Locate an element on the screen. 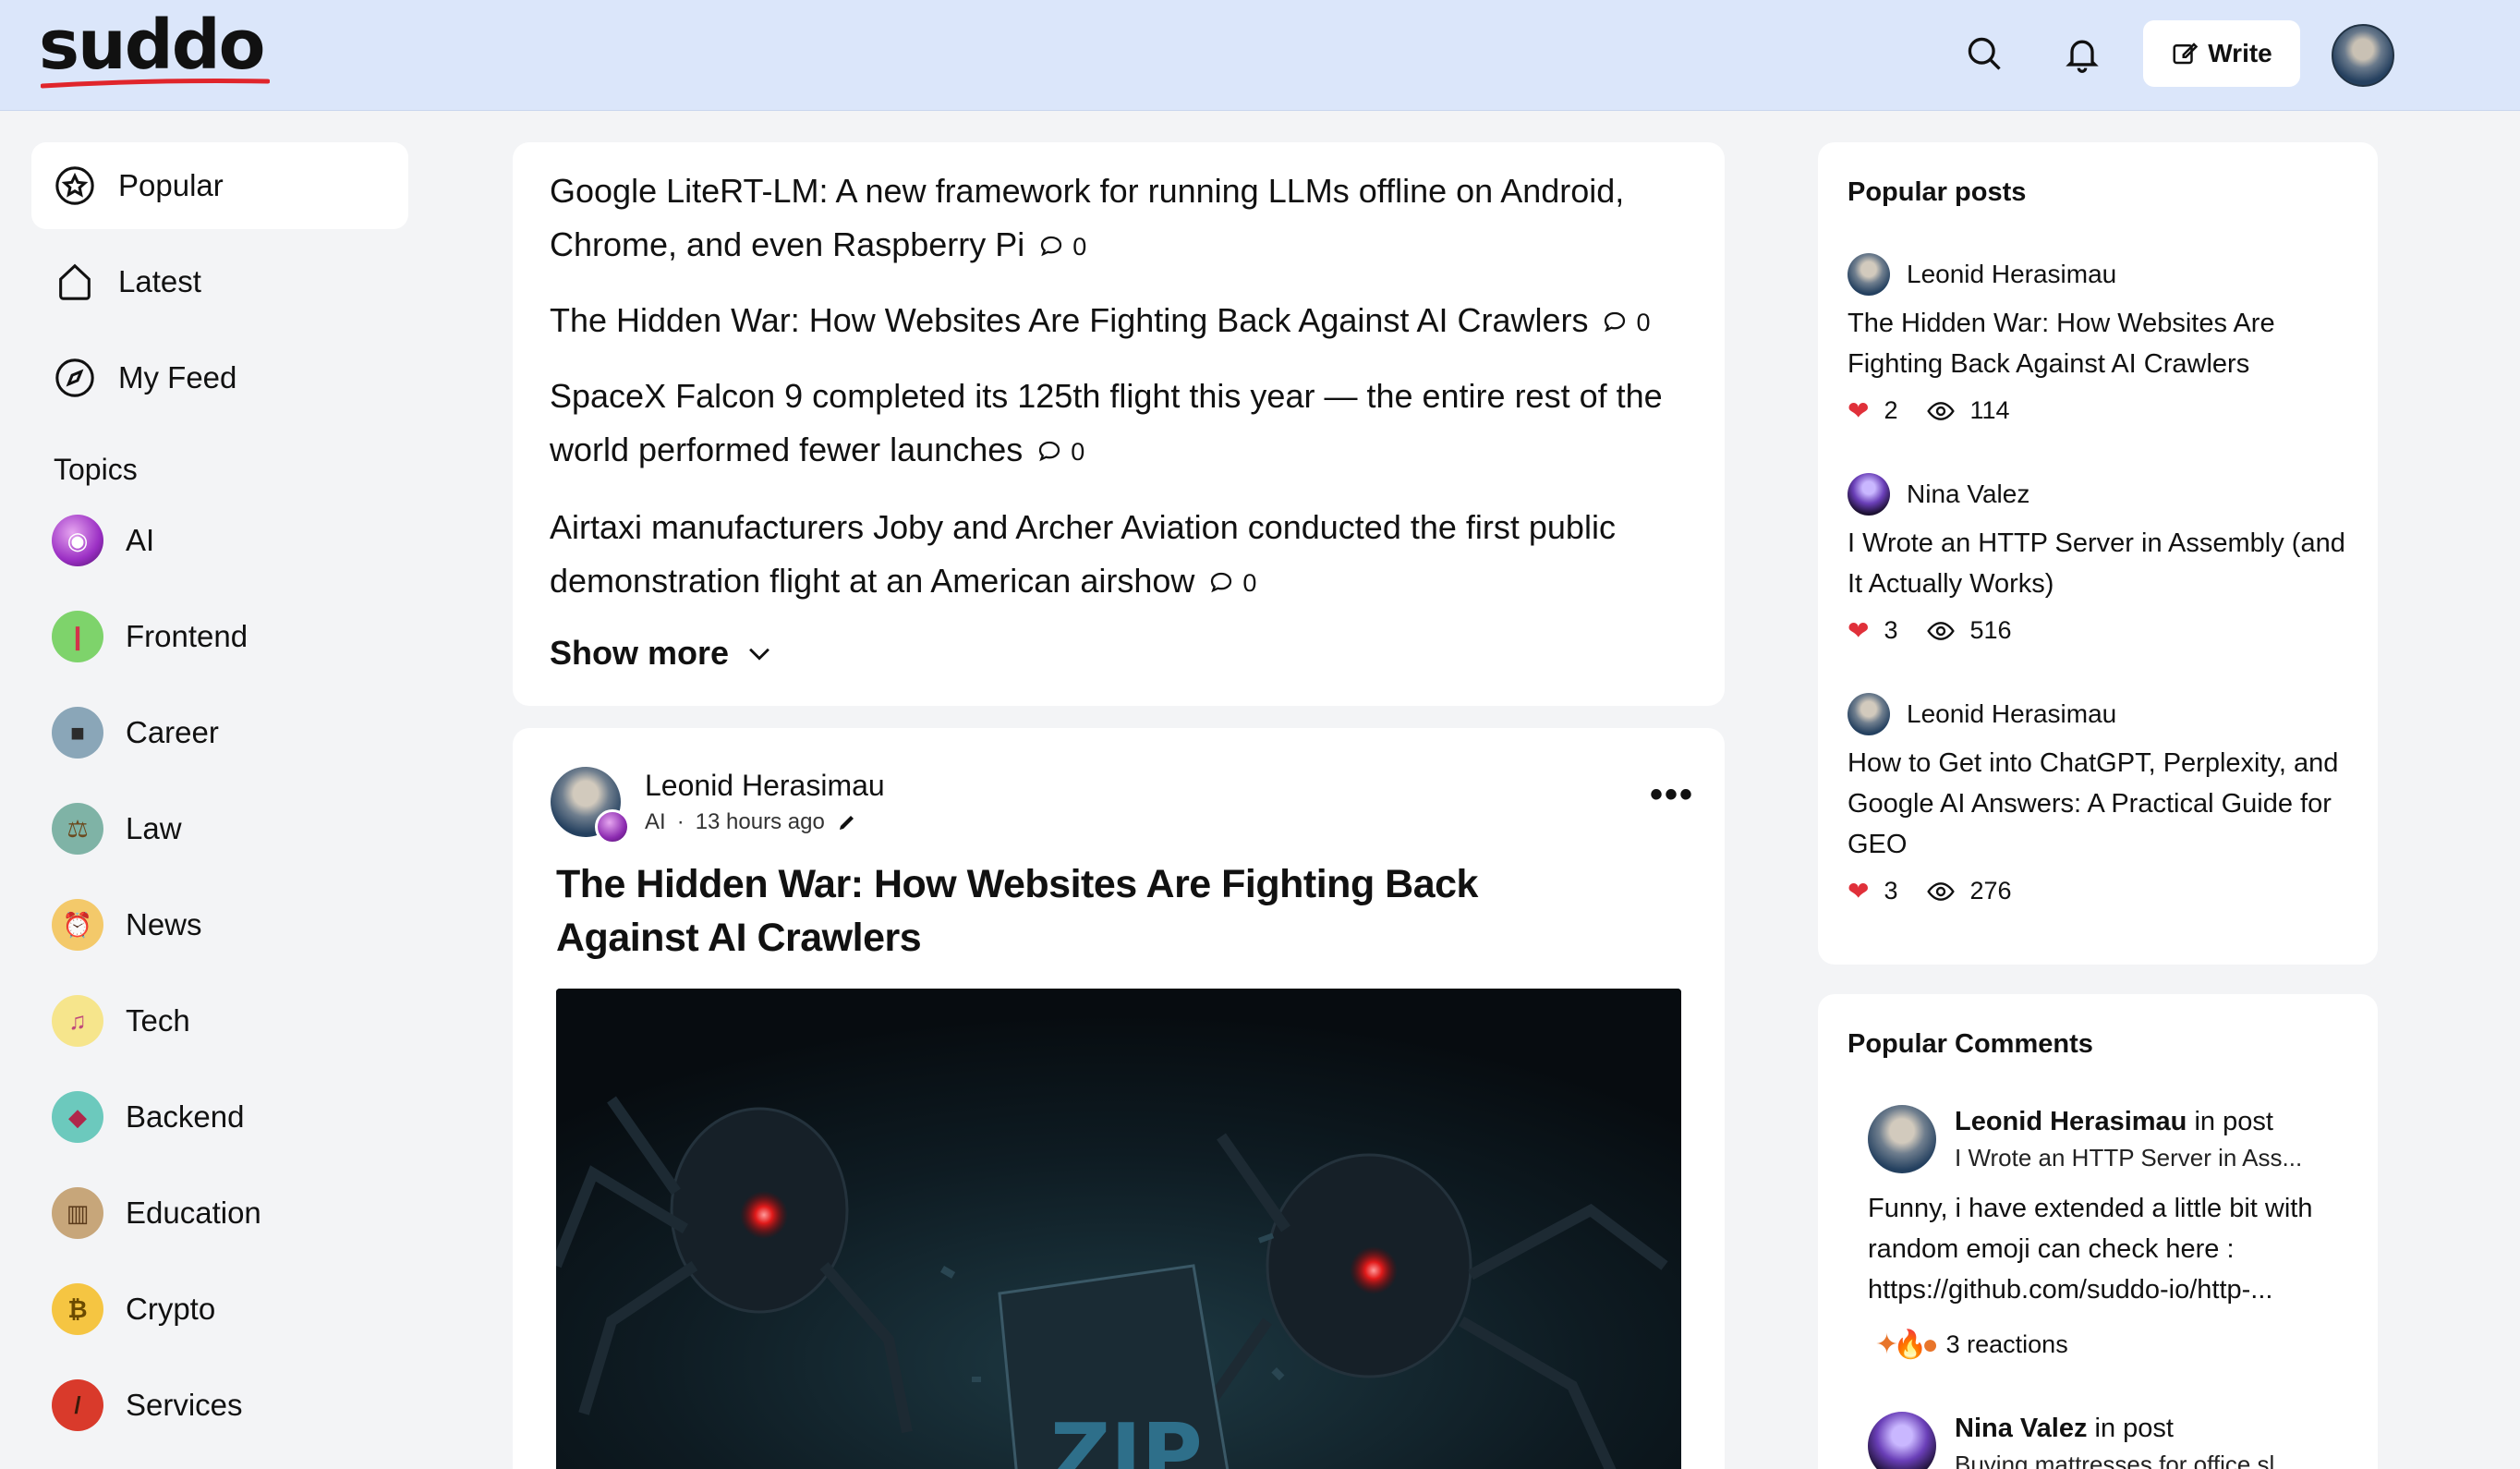  comment-author: Nina Valez is located at coordinates (2021, 1428).